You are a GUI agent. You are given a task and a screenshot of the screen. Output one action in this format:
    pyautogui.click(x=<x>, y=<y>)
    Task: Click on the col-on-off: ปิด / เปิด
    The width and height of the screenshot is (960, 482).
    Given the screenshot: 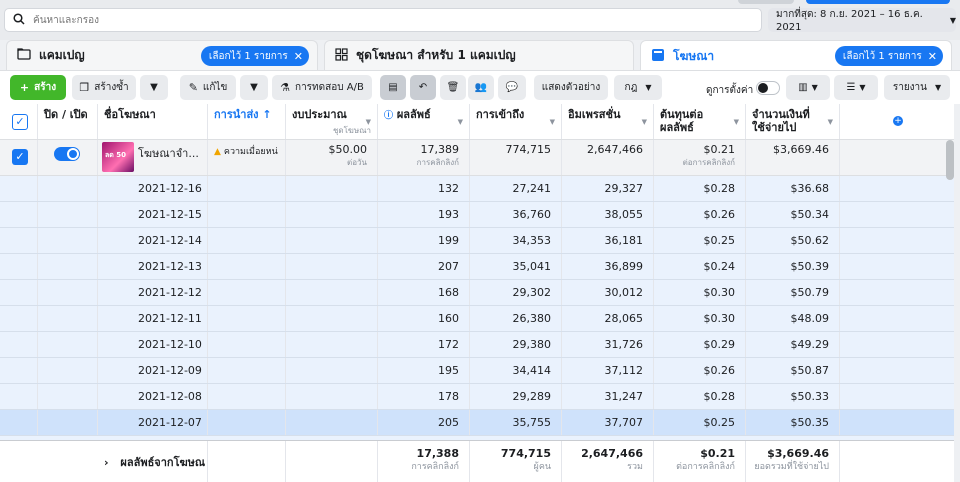 What is the action you would take?
    pyautogui.click(x=68, y=121)
    